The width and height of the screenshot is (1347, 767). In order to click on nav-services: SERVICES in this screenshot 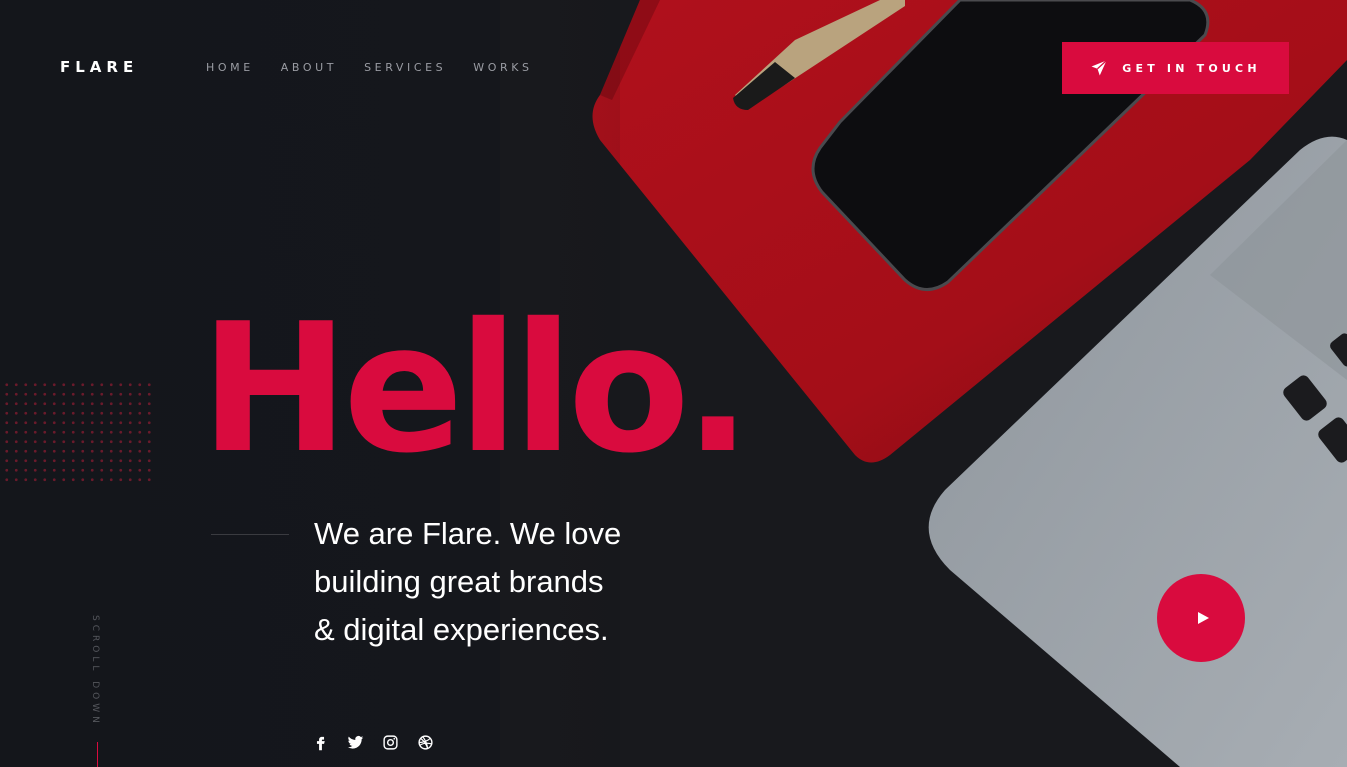, I will do `click(405, 67)`.